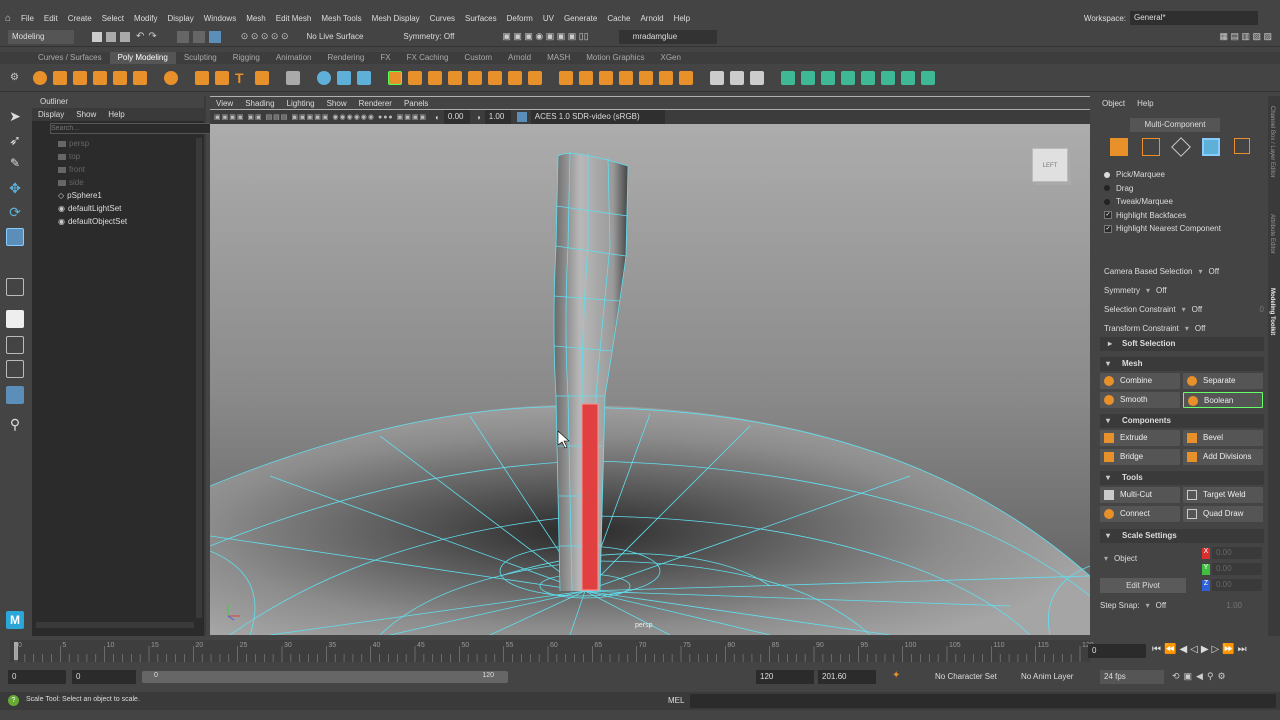 This screenshot has width=1280, height=720. I want to click on menu-generate: Generate, so click(580, 18).